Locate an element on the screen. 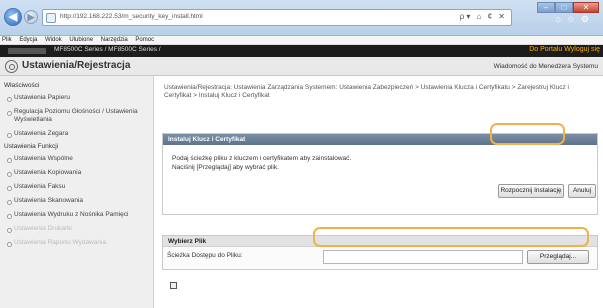 The height and width of the screenshot is (308, 603). page-title: Ustawienia/Rejestracja is located at coordinates (76, 65).